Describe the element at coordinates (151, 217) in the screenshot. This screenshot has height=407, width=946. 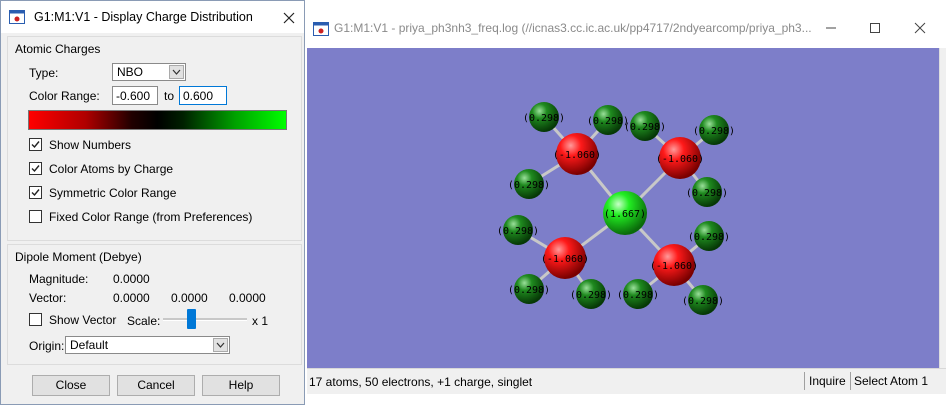
I see `fixed-range-label: Fixed Color Range (from Preferences)` at that location.